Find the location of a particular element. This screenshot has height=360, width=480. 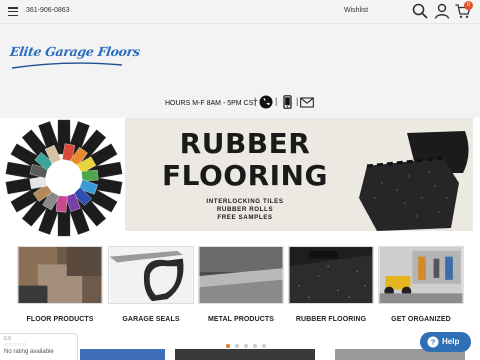

category-metal-products: METAL PRODUCTS is located at coordinates (241, 284).